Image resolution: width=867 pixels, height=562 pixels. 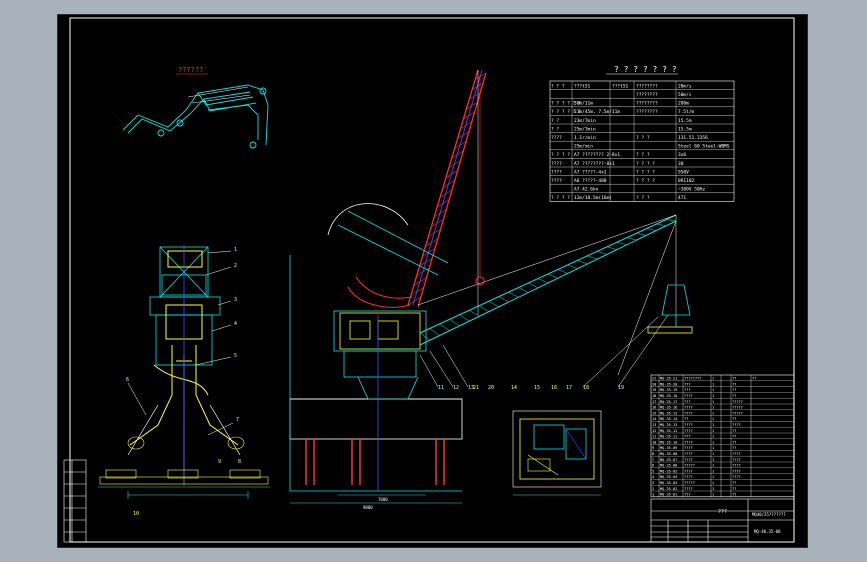 I want to click on boom-lowered-cyan, so click(x=548, y=280).